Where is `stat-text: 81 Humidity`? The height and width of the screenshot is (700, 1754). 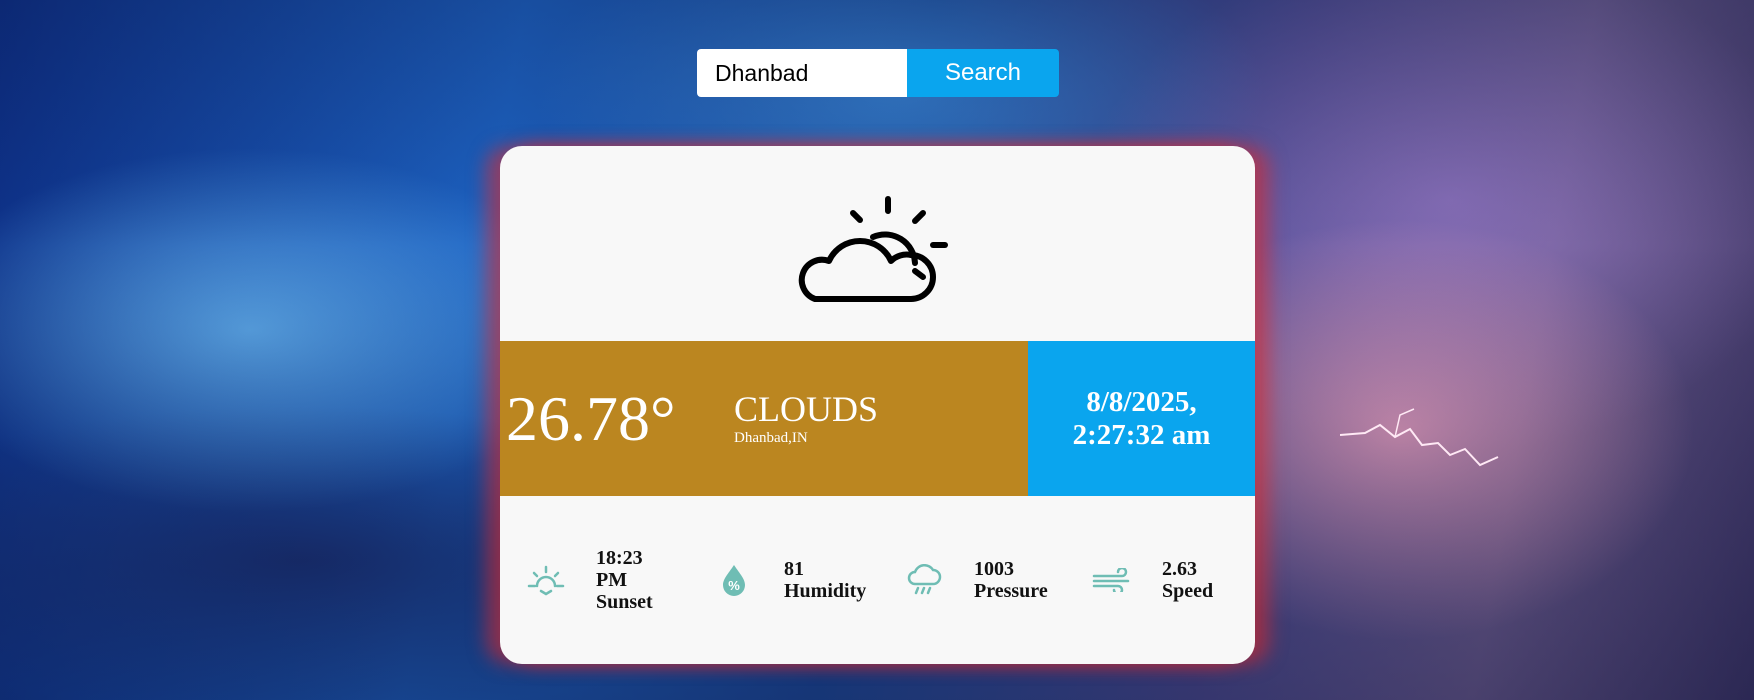
stat-text: 81 Humidity is located at coordinates (825, 580).